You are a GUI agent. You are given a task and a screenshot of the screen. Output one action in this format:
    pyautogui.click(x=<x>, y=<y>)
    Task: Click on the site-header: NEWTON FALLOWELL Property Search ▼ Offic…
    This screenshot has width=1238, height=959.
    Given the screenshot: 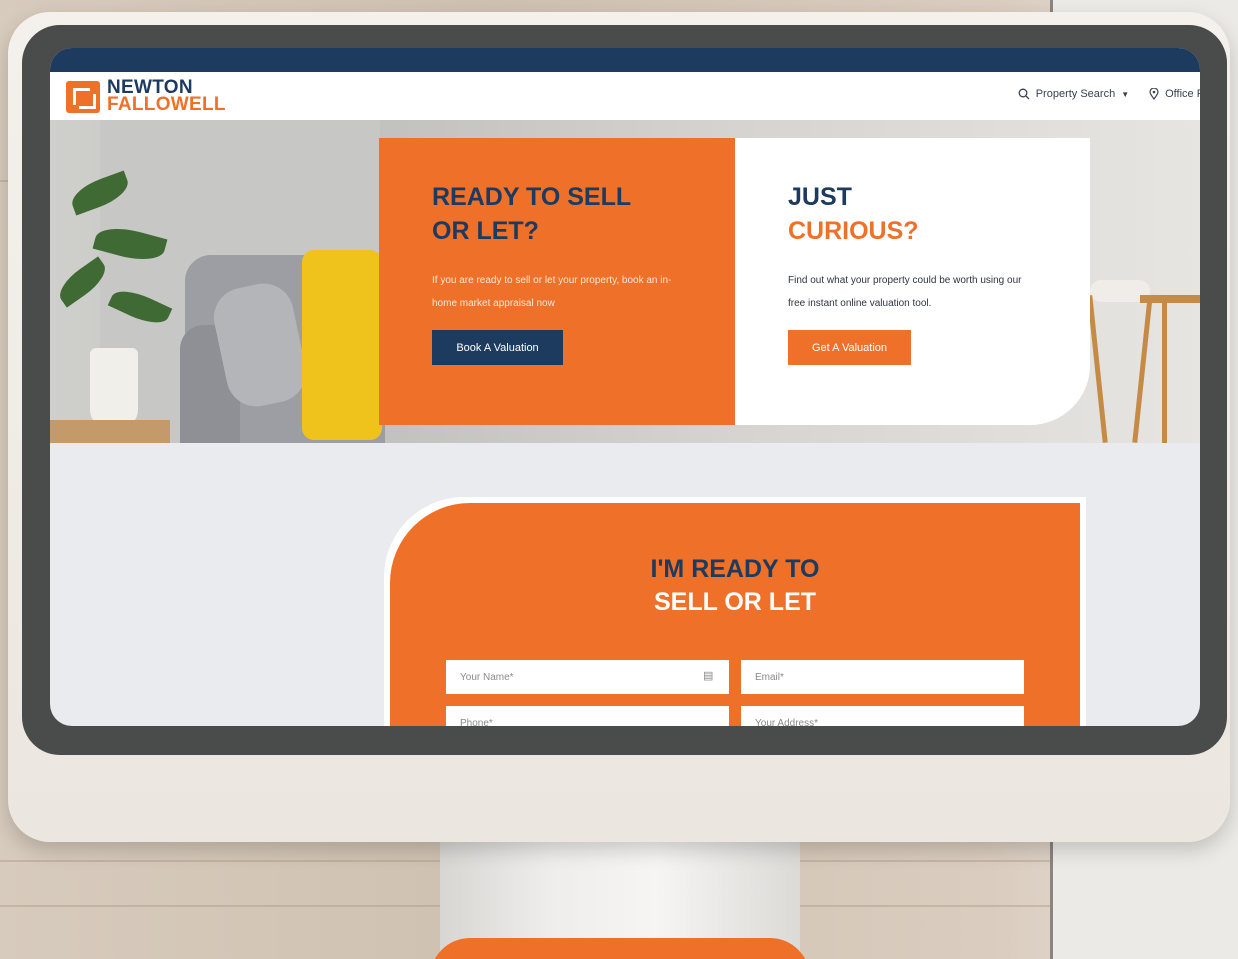 What is the action you would take?
    pyautogui.click(x=625, y=96)
    